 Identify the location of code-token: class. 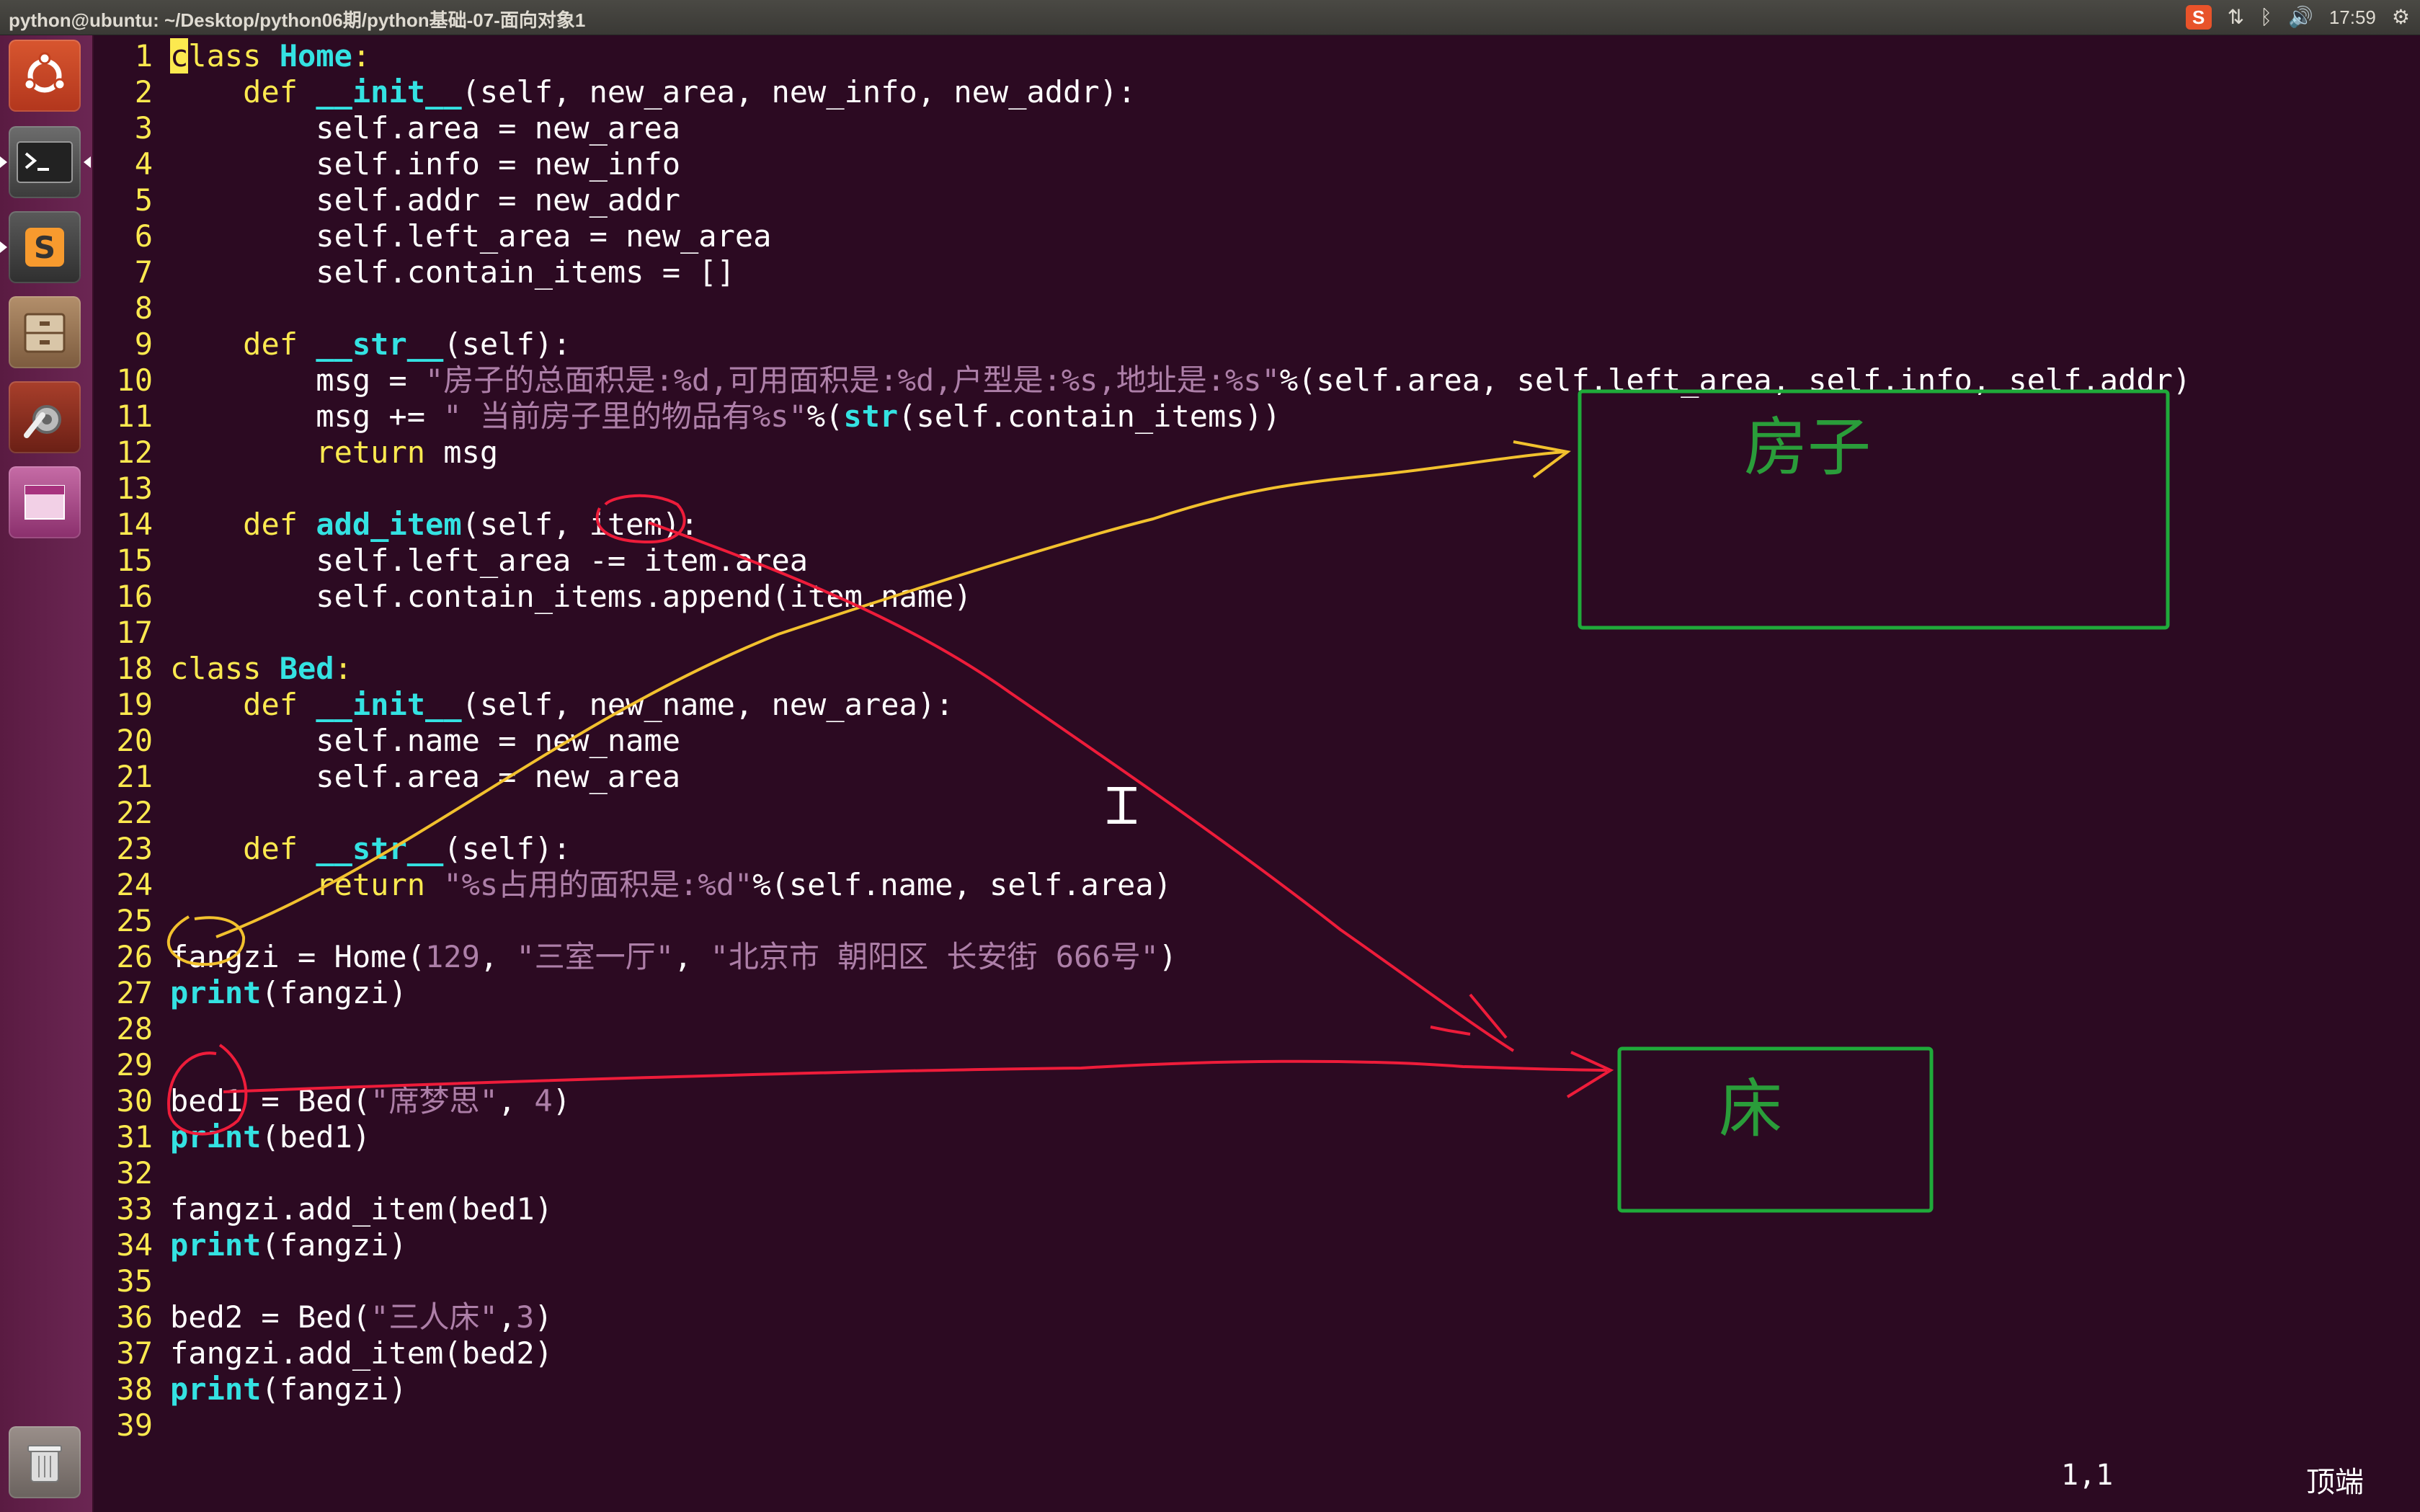
(225, 669).